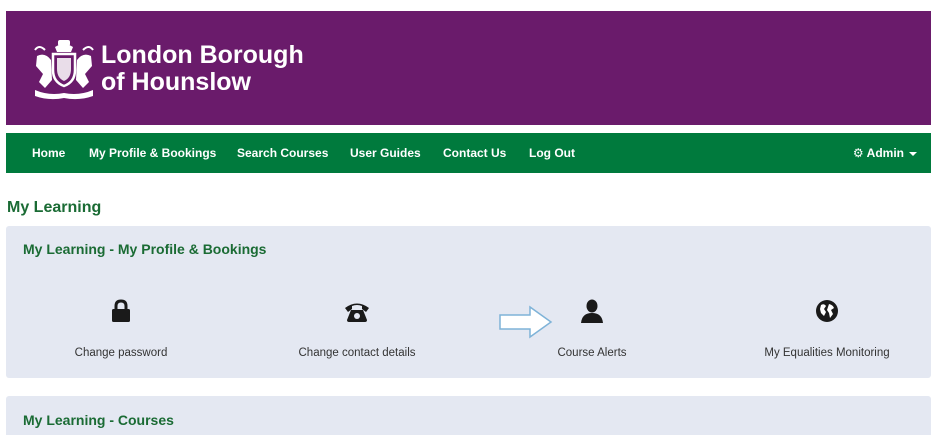 Image resolution: width=931 pixels, height=435 pixels. What do you see at coordinates (145, 249) in the screenshot?
I see `profile-bookings-panel-title: My Learning - My Profile & Bookings` at bounding box center [145, 249].